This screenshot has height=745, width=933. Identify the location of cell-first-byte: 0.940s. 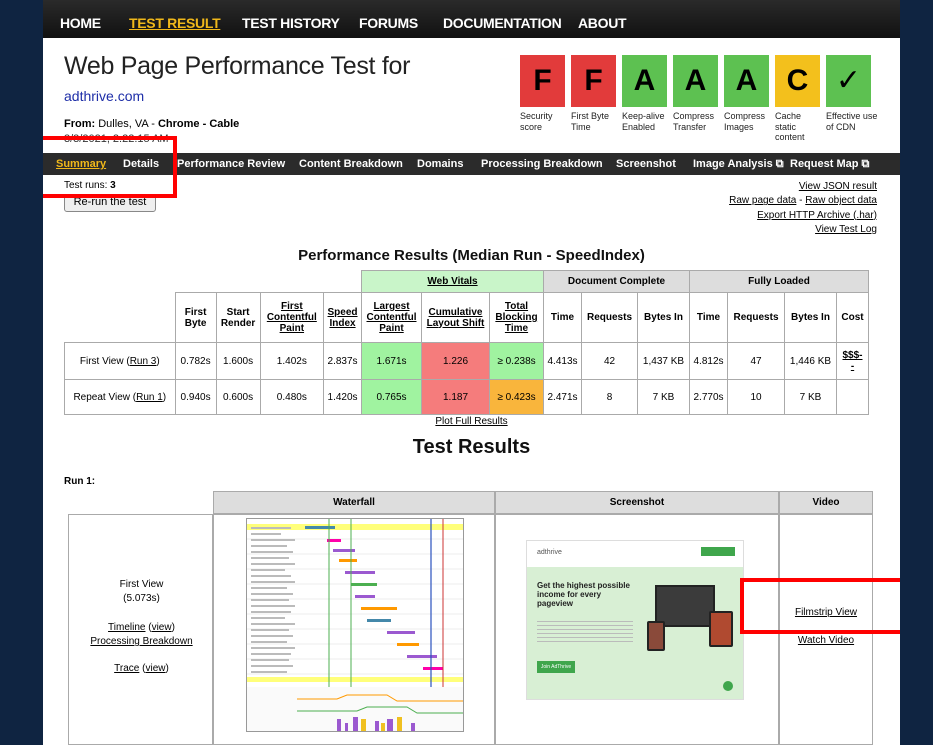
(195, 397).